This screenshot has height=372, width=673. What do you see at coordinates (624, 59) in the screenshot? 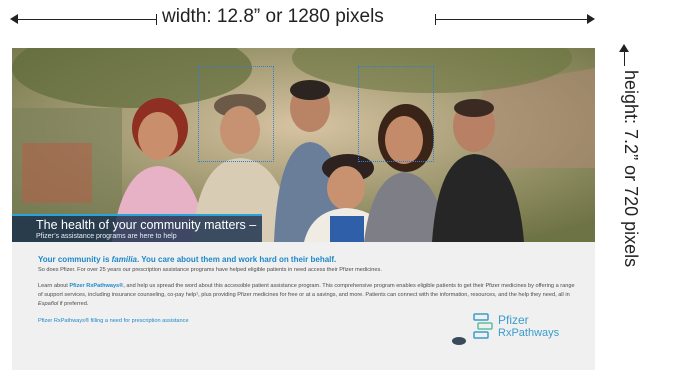
I see `height-line-top` at bounding box center [624, 59].